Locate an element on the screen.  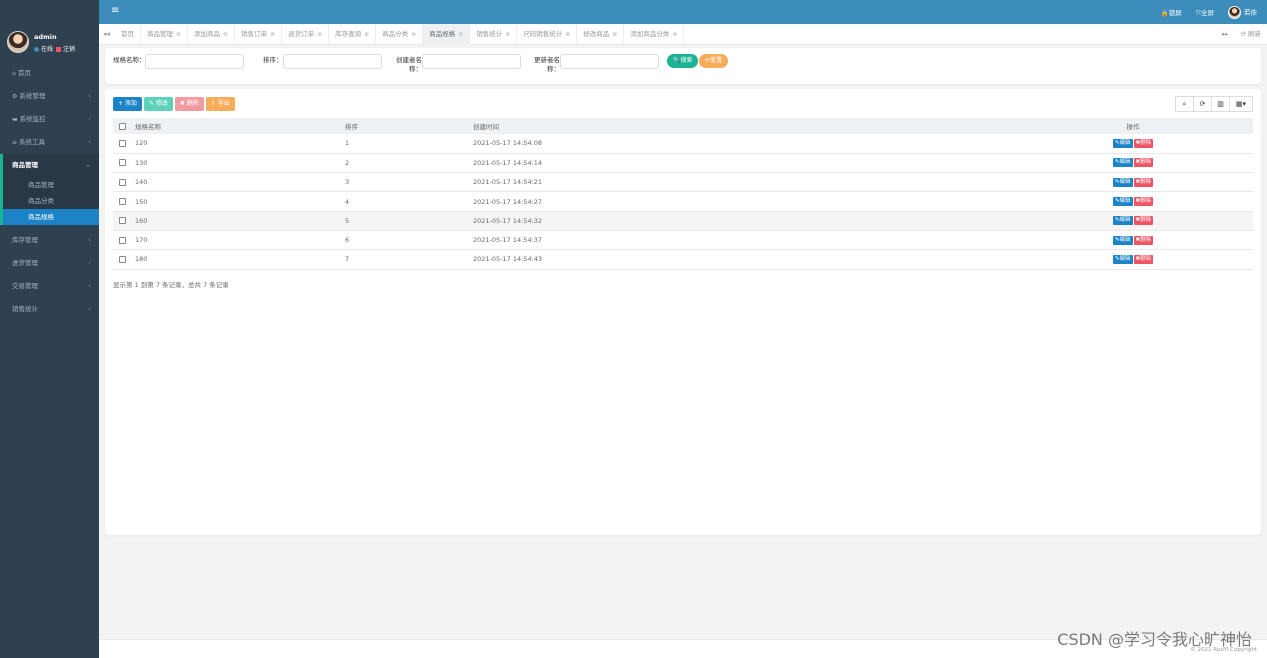
tab-label: 修改商品 is located at coordinates (596, 34).